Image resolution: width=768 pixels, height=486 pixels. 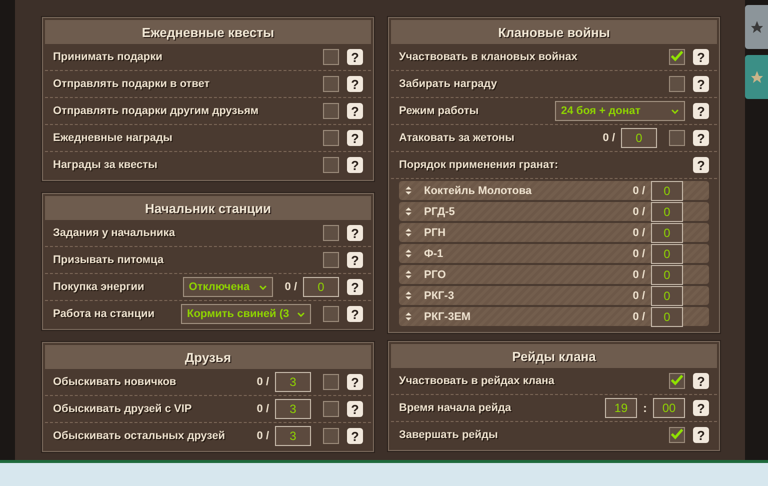 I want to click on grenade-row: РГД-5 0 / 0, so click(x=554, y=211).